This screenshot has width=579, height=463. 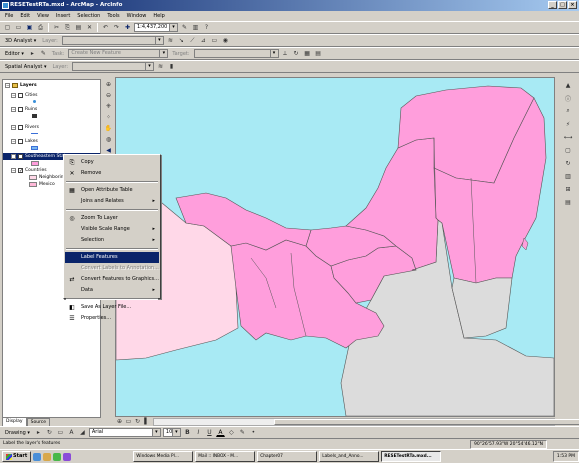 I want to click on edit-tool-icon: ▸, so click(x=32, y=53).